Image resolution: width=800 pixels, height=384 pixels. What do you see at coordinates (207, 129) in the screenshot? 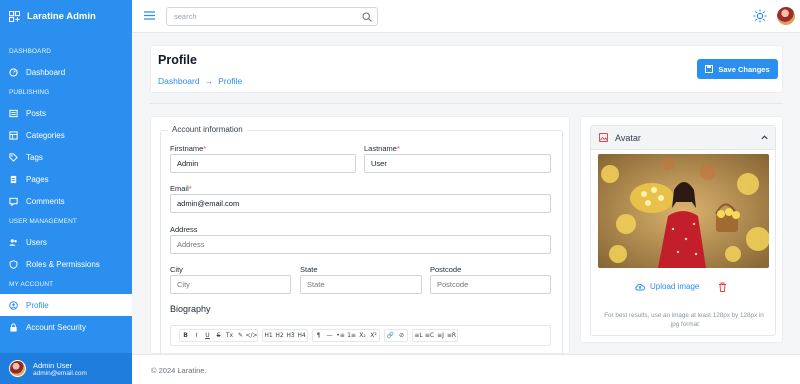
I see `fieldset-legend: Account information` at bounding box center [207, 129].